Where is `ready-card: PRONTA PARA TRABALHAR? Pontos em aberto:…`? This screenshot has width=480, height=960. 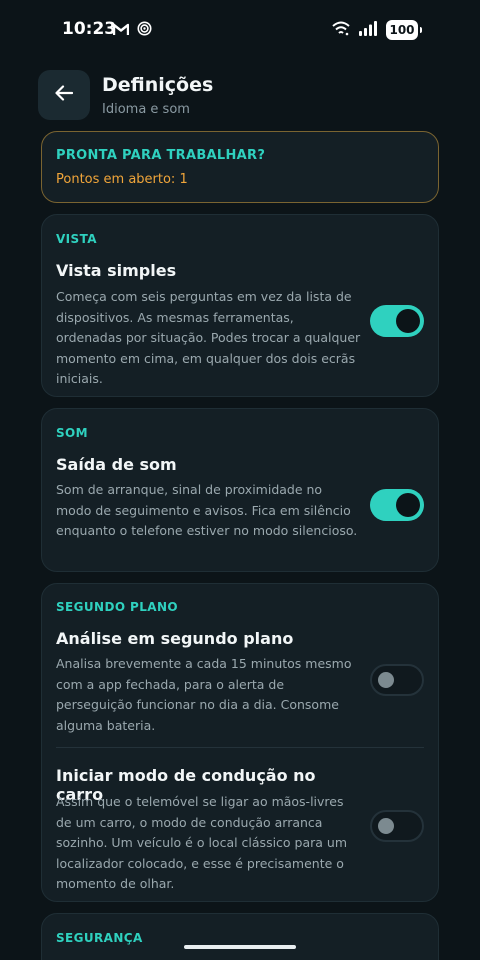
ready-card: PRONTA PARA TRABALHAR? Pontos em aberto:… is located at coordinates (240, 167).